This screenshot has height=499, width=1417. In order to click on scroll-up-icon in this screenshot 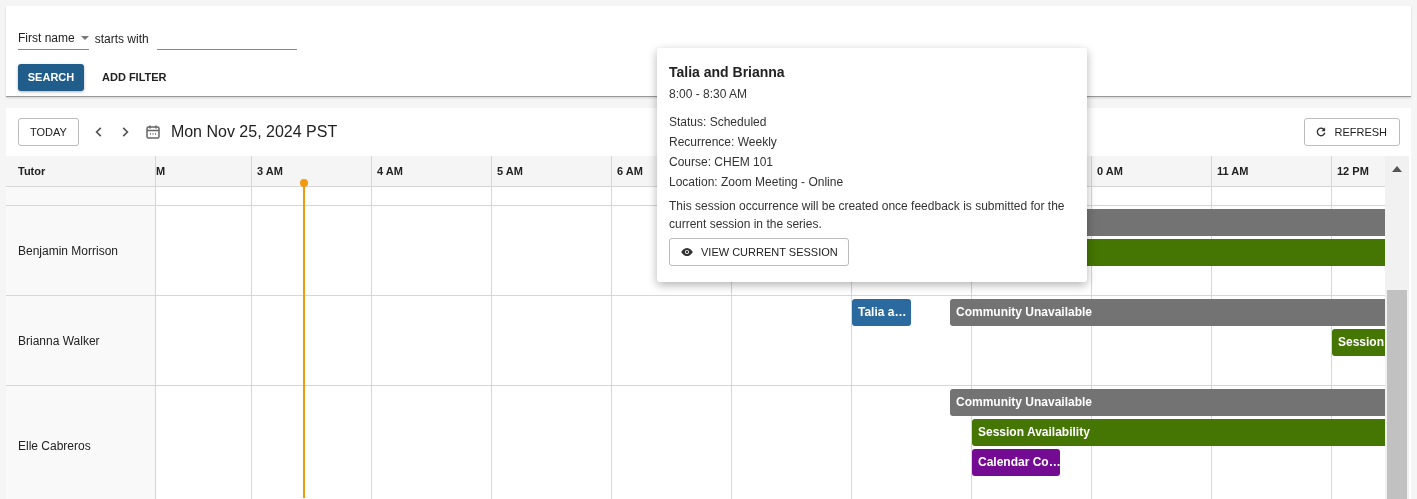, I will do `click(1397, 169)`.